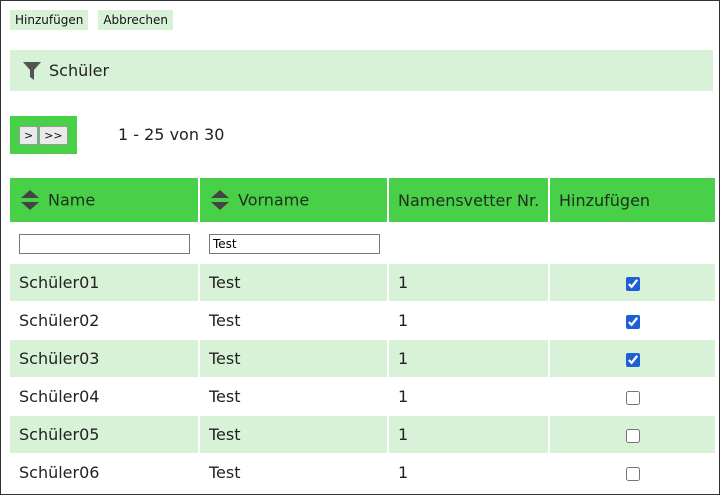  I want to click on column-header-hinzufuegen: Hinzufügen, so click(631, 200).